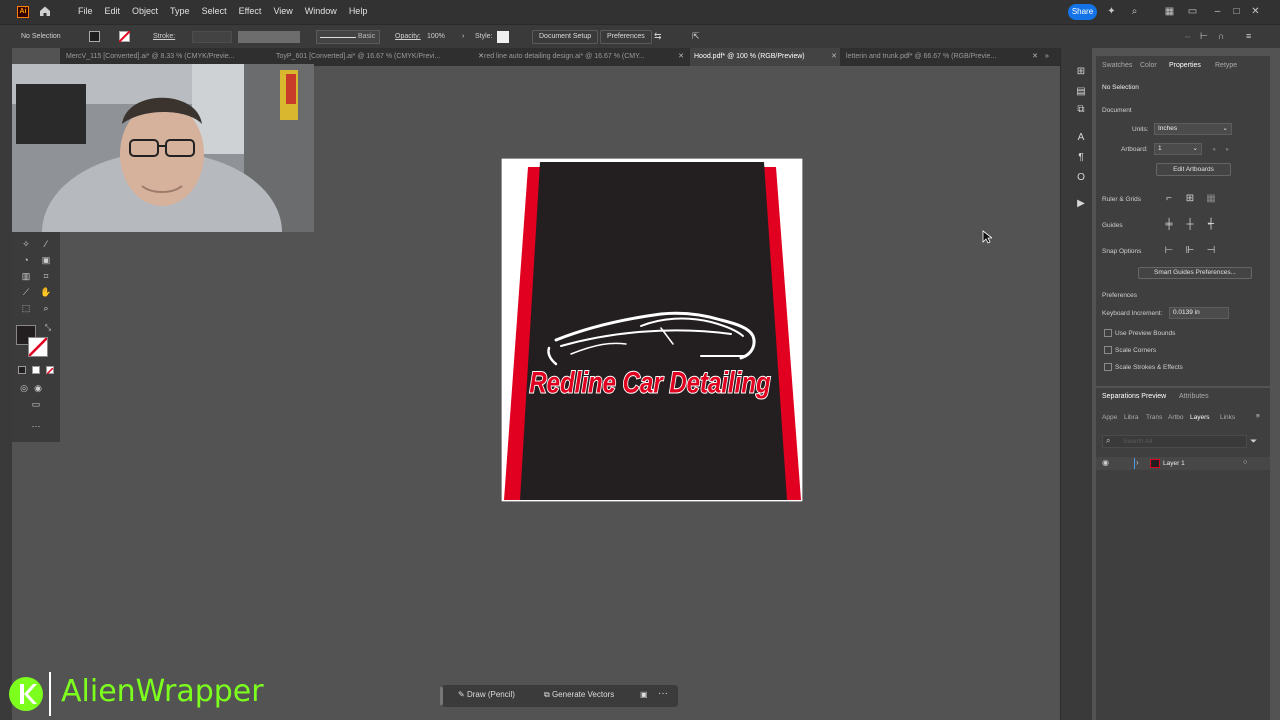 The image size is (1280, 720). Describe the element at coordinates (436, 36) in the screenshot. I see `opacity-value: 100%` at that location.